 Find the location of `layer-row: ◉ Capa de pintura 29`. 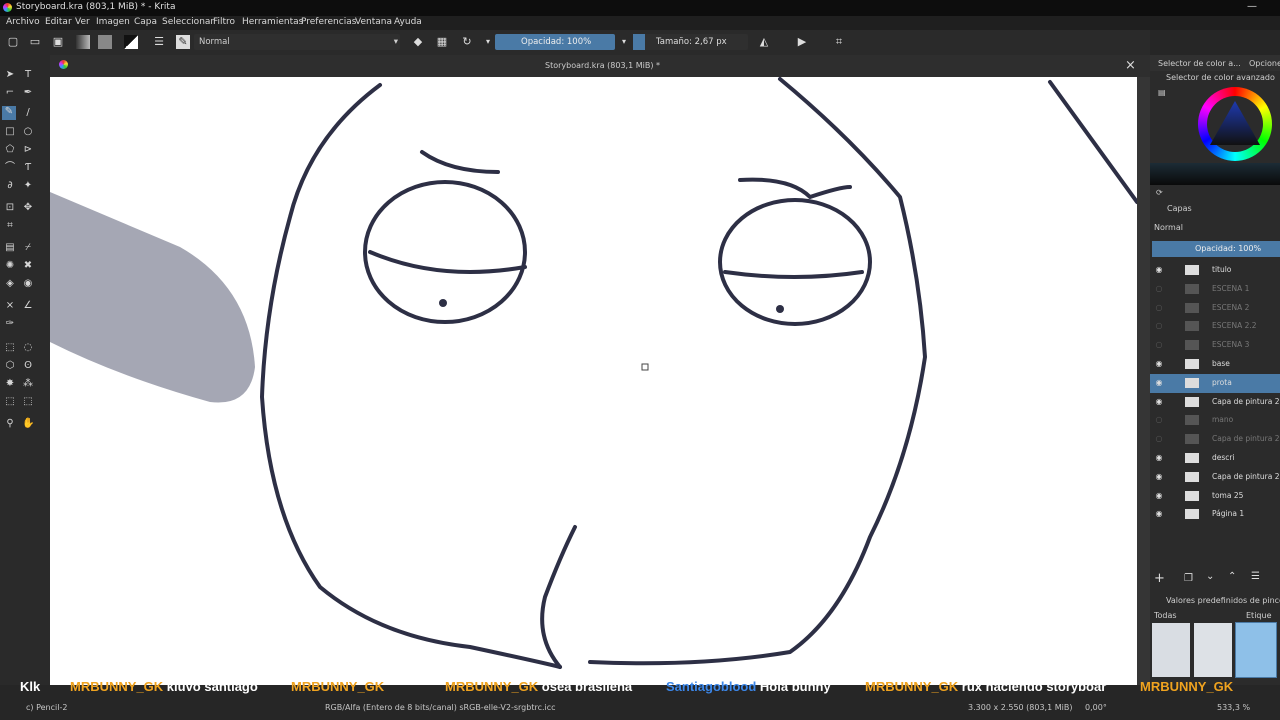

layer-row: ◉ Capa de pintura 29 is located at coordinates (1215, 402).